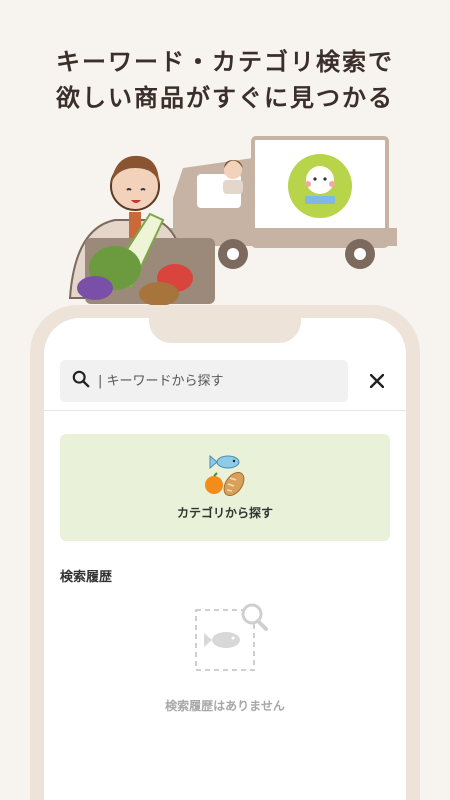 Image resolution: width=450 pixels, height=800 pixels. Describe the element at coordinates (225, 80) in the screenshot. I see `promo-headline: キーワード・カテゴリ検索で 欲しい商品がすぐに見つかる` at that location.